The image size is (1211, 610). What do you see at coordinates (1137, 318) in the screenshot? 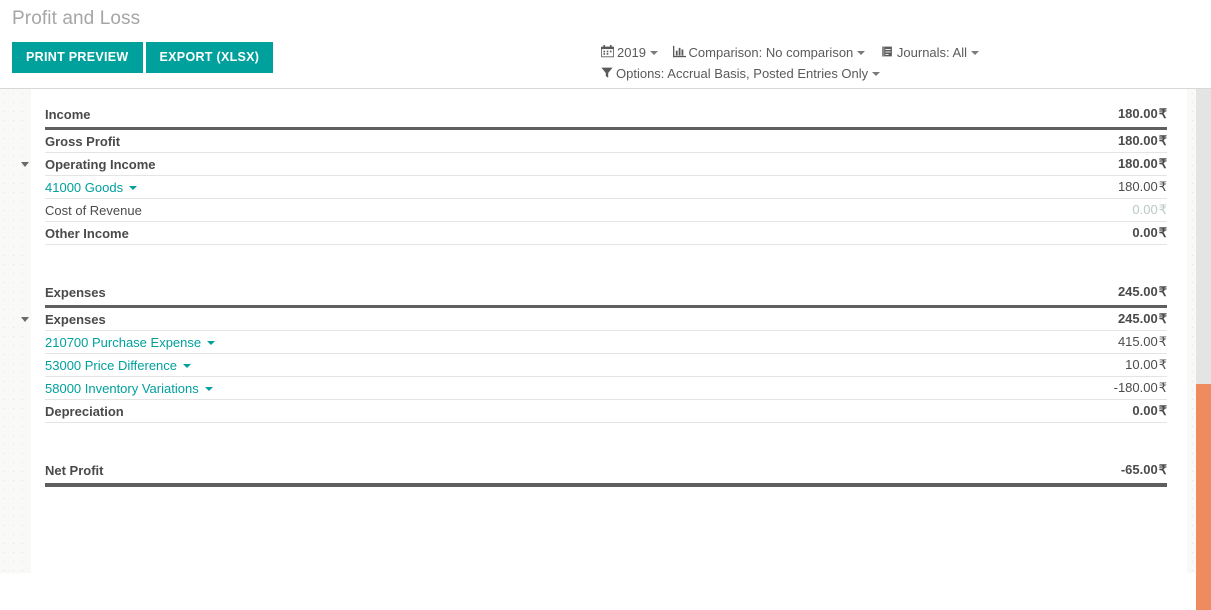
I see `amount: 245.00` at bounding box center [1137, 318].